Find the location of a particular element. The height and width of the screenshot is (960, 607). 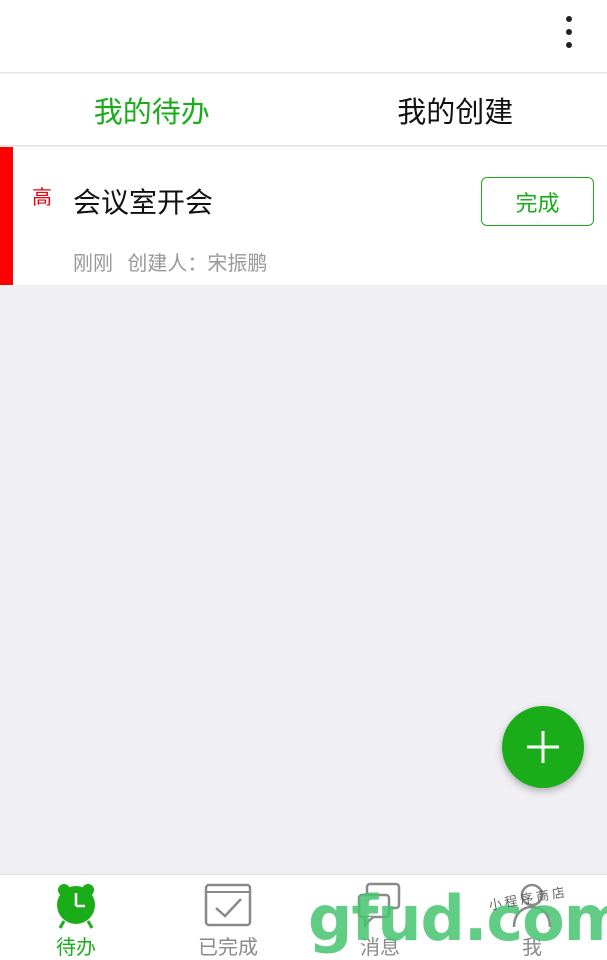

tab-my-created: 我的创建 is located at coordinates (455, 109).